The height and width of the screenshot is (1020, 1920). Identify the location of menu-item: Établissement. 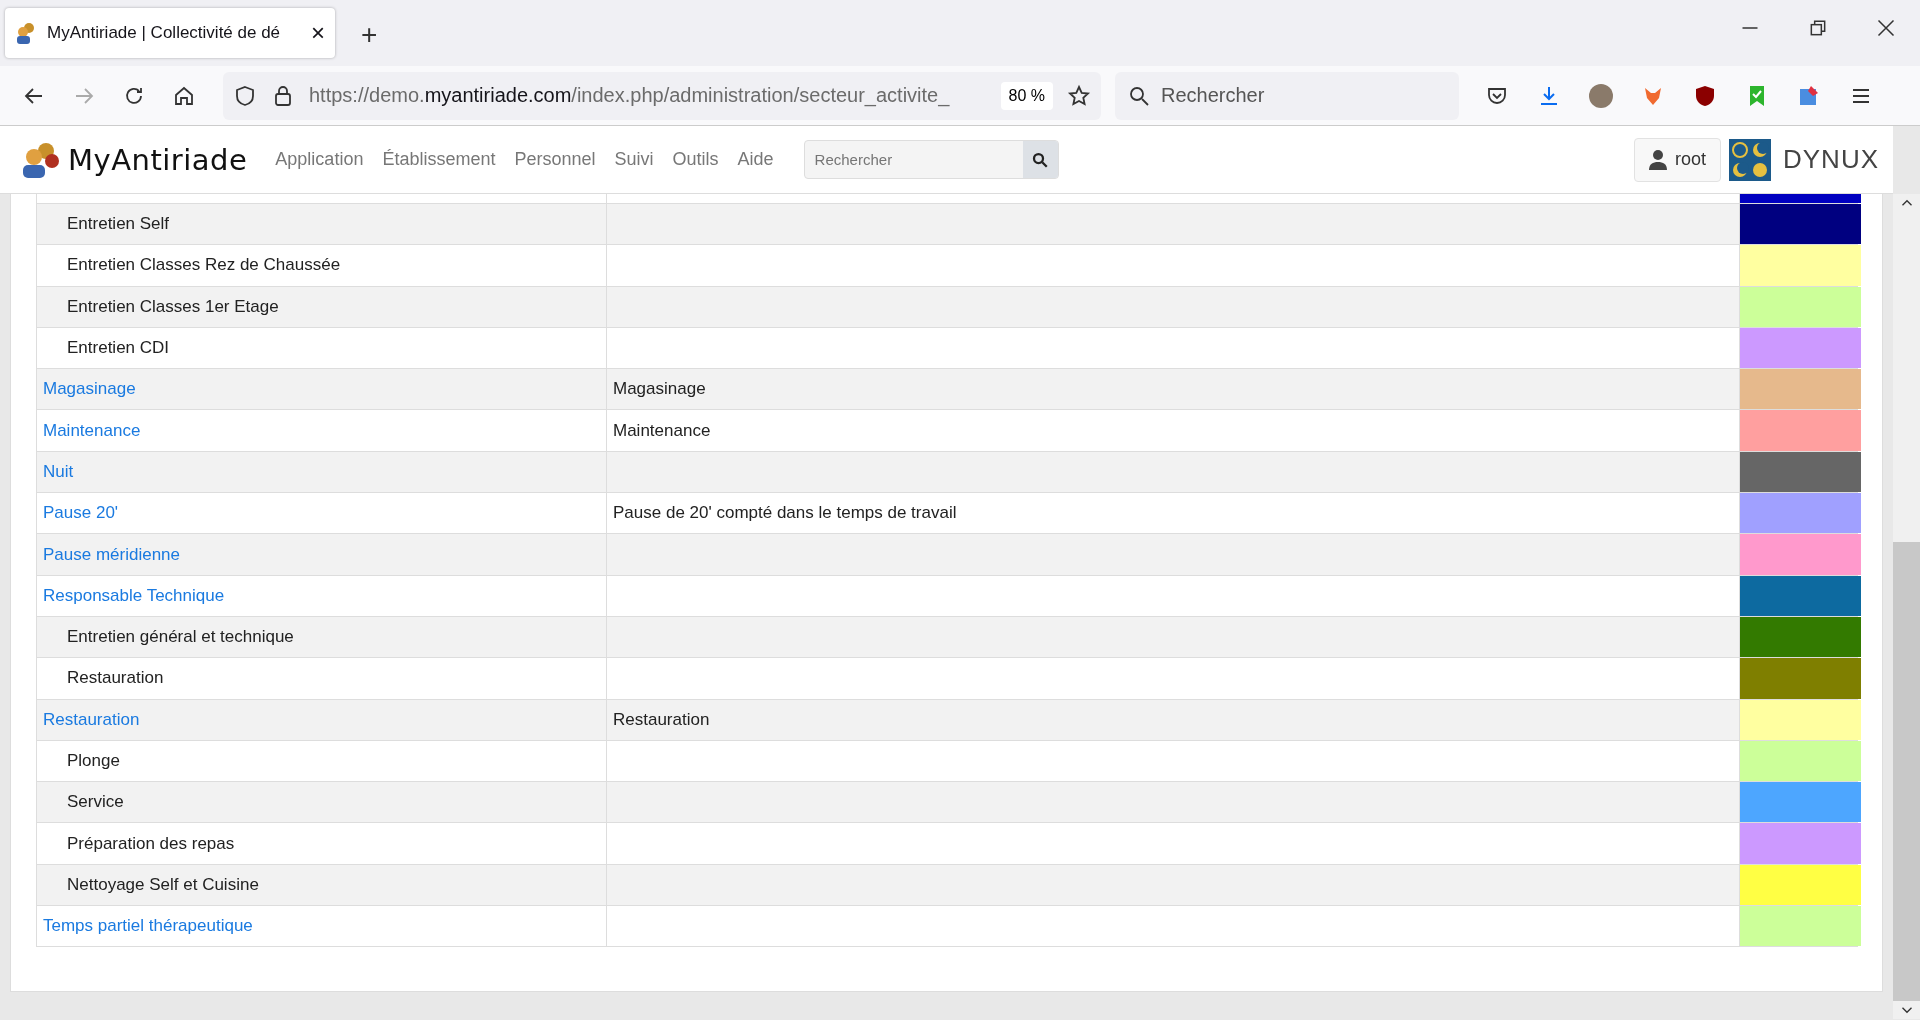
(439, 159).